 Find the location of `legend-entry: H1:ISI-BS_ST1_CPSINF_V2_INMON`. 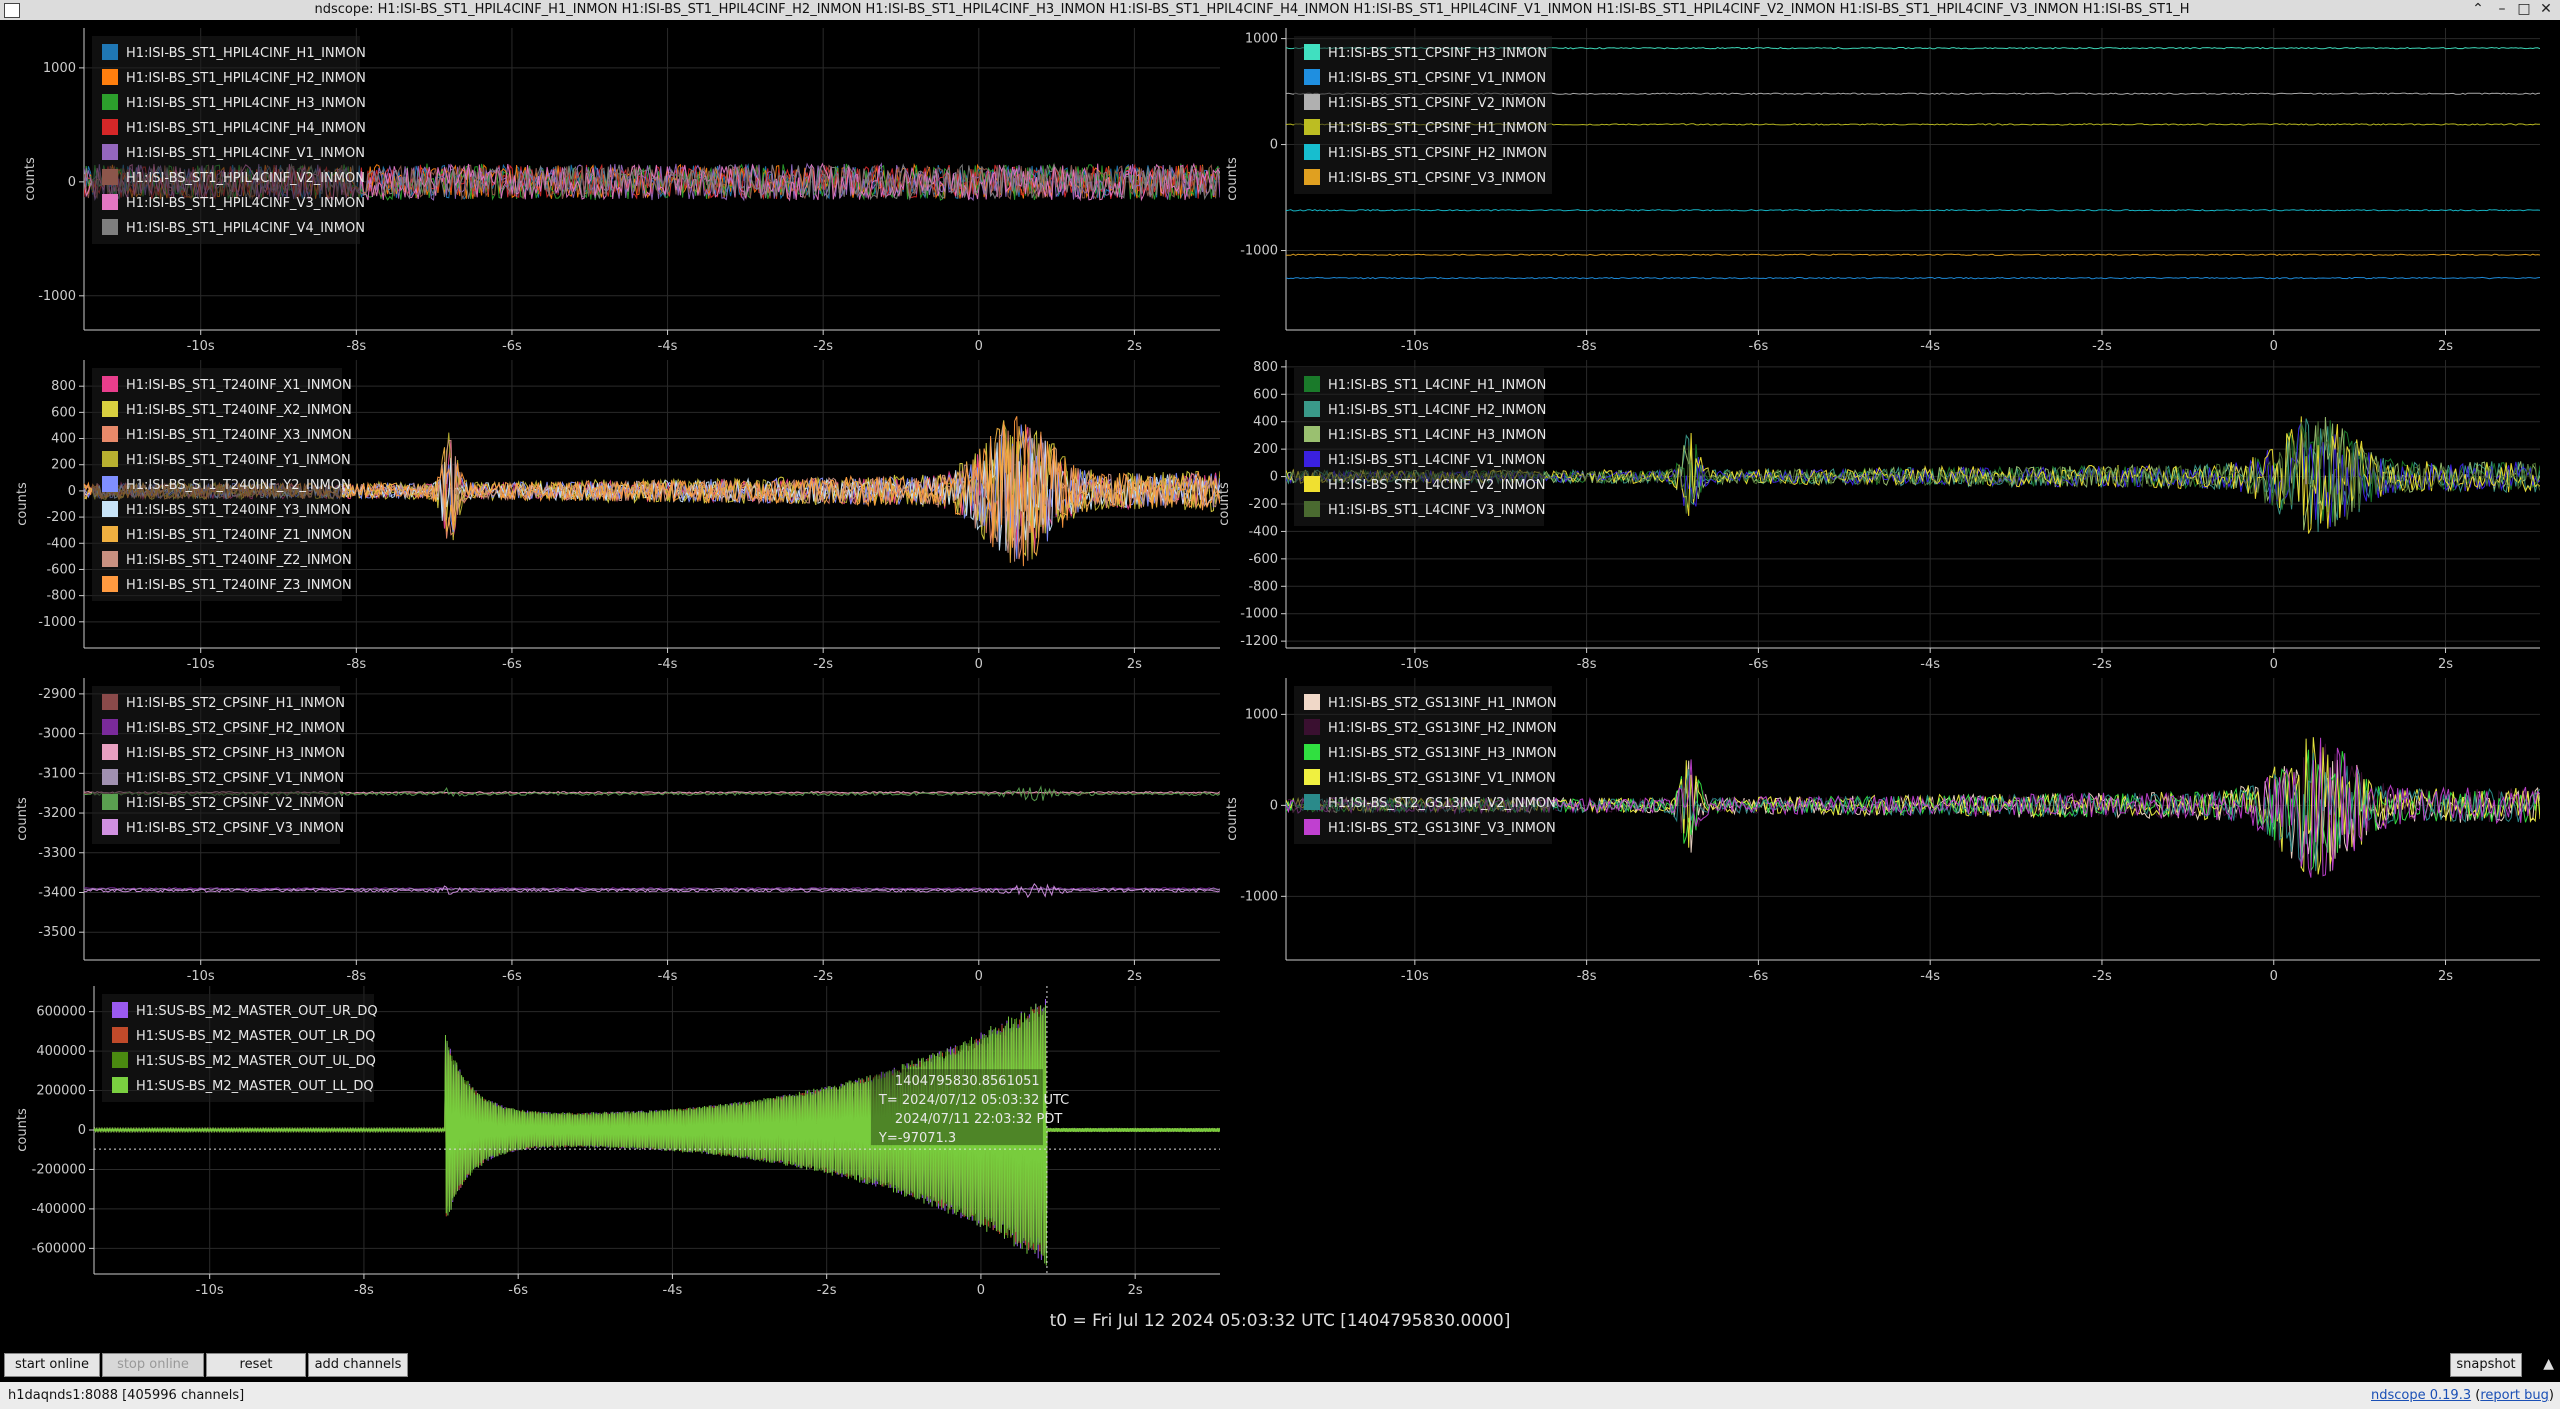

legend-entry: H1:ISI-BS_ST1_CPSINF_V2_INMON is located at coordinates (1437, 103).